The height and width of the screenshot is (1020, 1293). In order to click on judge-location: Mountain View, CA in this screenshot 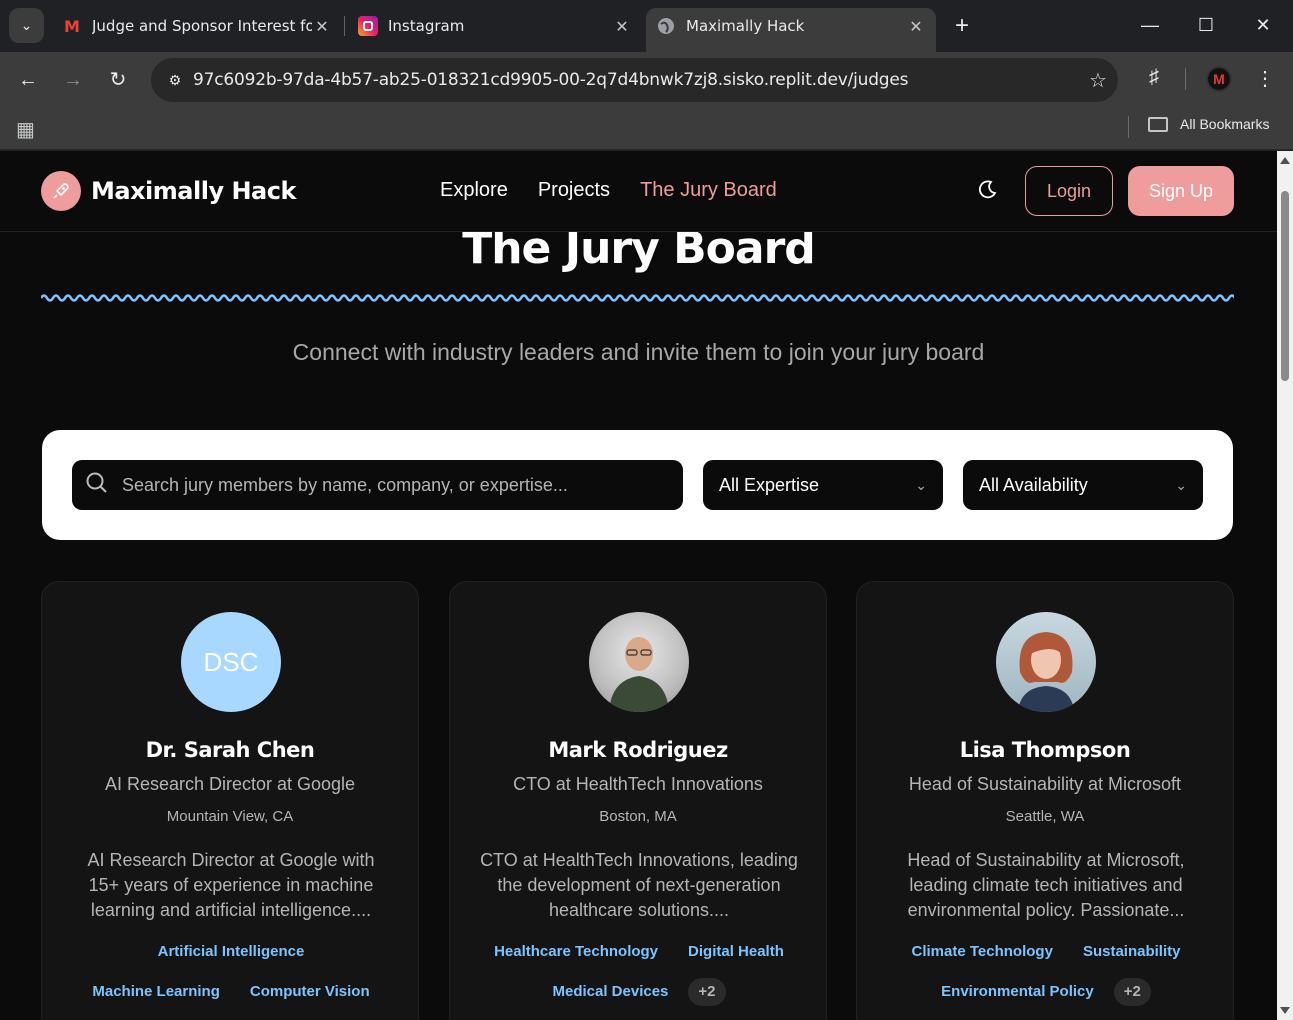, I will do `click(230, 816)`.